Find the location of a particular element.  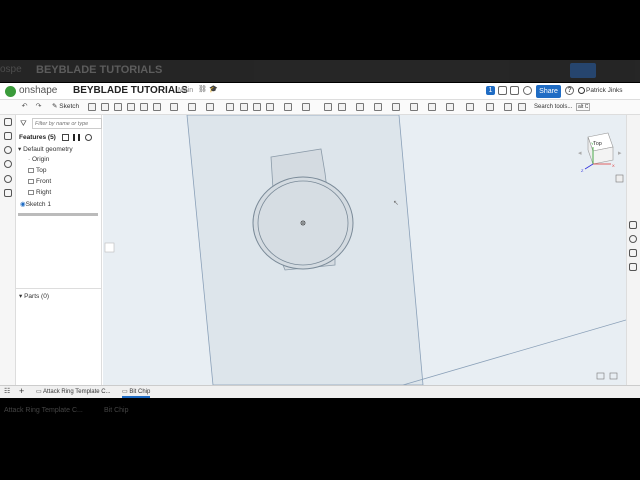

bill-of-materials-icon is located at coordinates (8, 193).